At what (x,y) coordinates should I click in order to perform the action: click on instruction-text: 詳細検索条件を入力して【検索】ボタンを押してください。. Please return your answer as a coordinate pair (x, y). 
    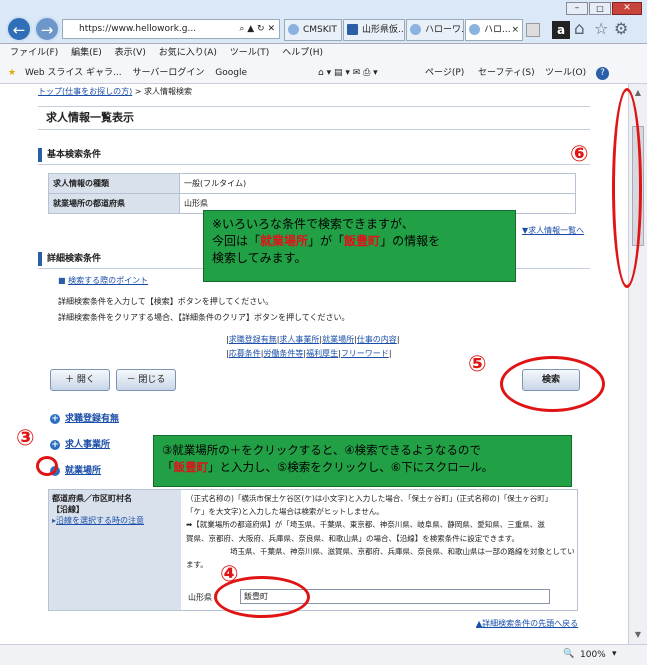
    Looking at the image, I should click on (166, 301).